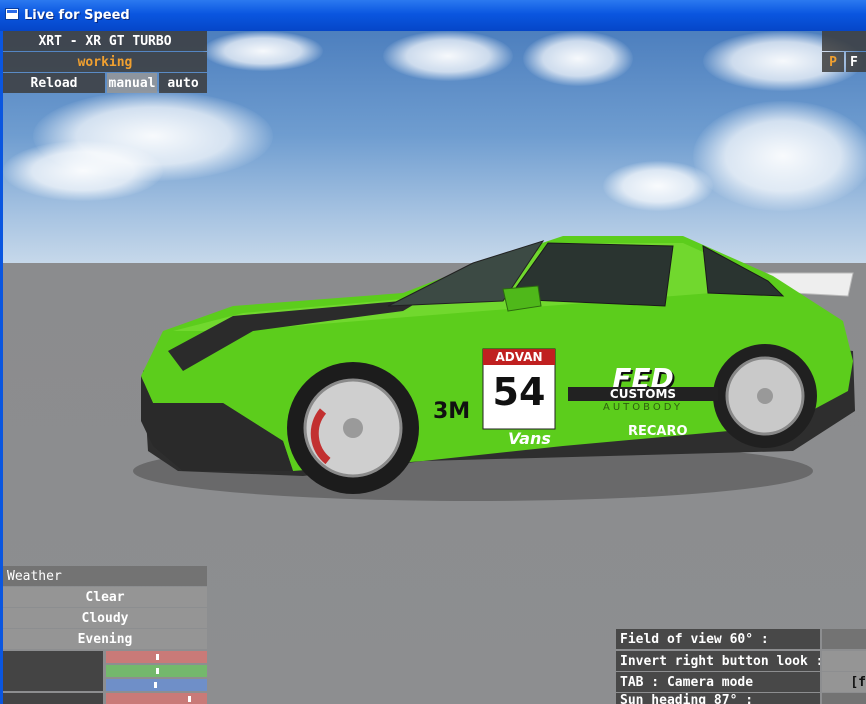 The height and width of the screenshot is (704, 866). I want to click on app-window-icon, so click(12, 14).